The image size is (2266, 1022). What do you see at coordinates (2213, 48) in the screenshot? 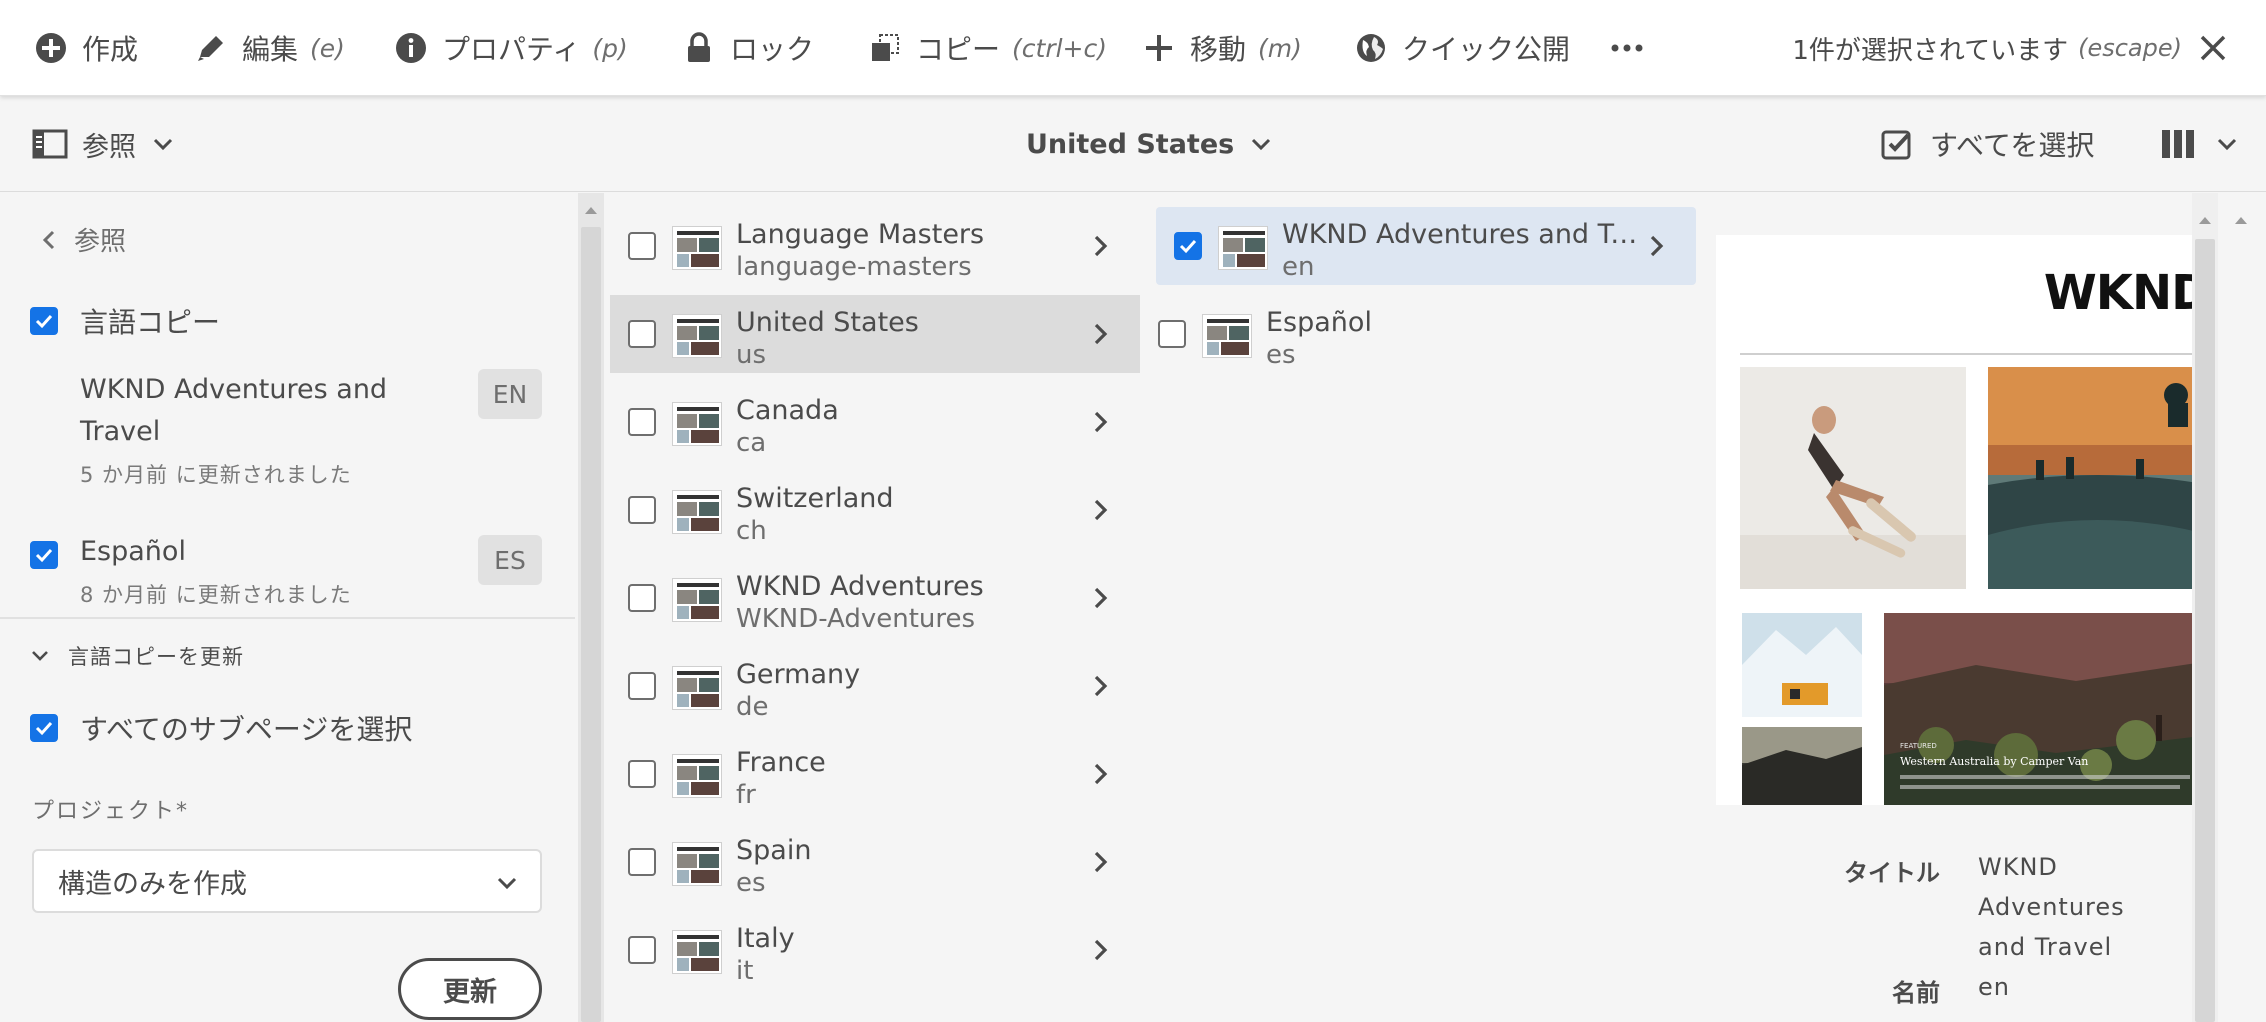
I see `close-icon` at bounding box center [2213, 48].